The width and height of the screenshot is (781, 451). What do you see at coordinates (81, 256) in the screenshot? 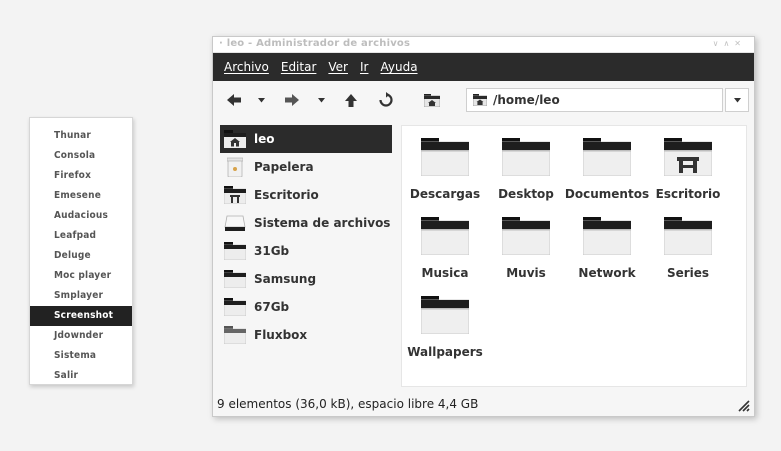
I see `menu-item-deluge: Deluge` at bounding box center [81, 256].